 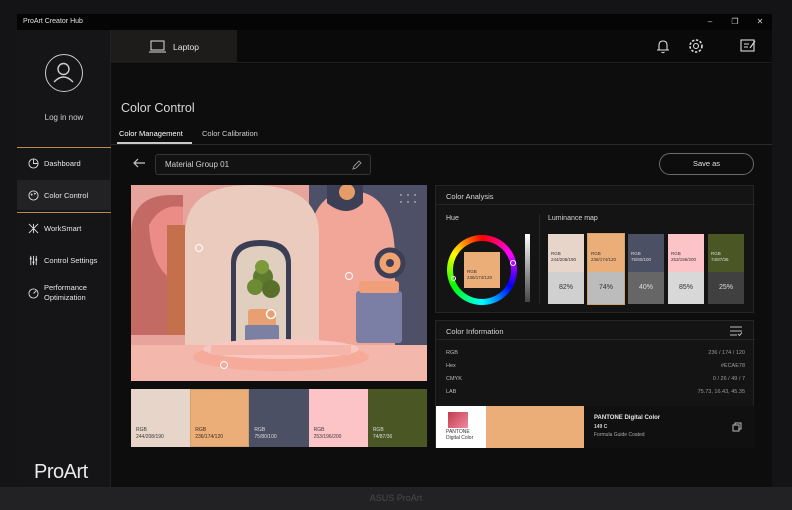 What do you see at coordinates (686, 253) in the screenshot?
I see `luminance-color: RGB 253/196/200` at bounding box center [686, 253].